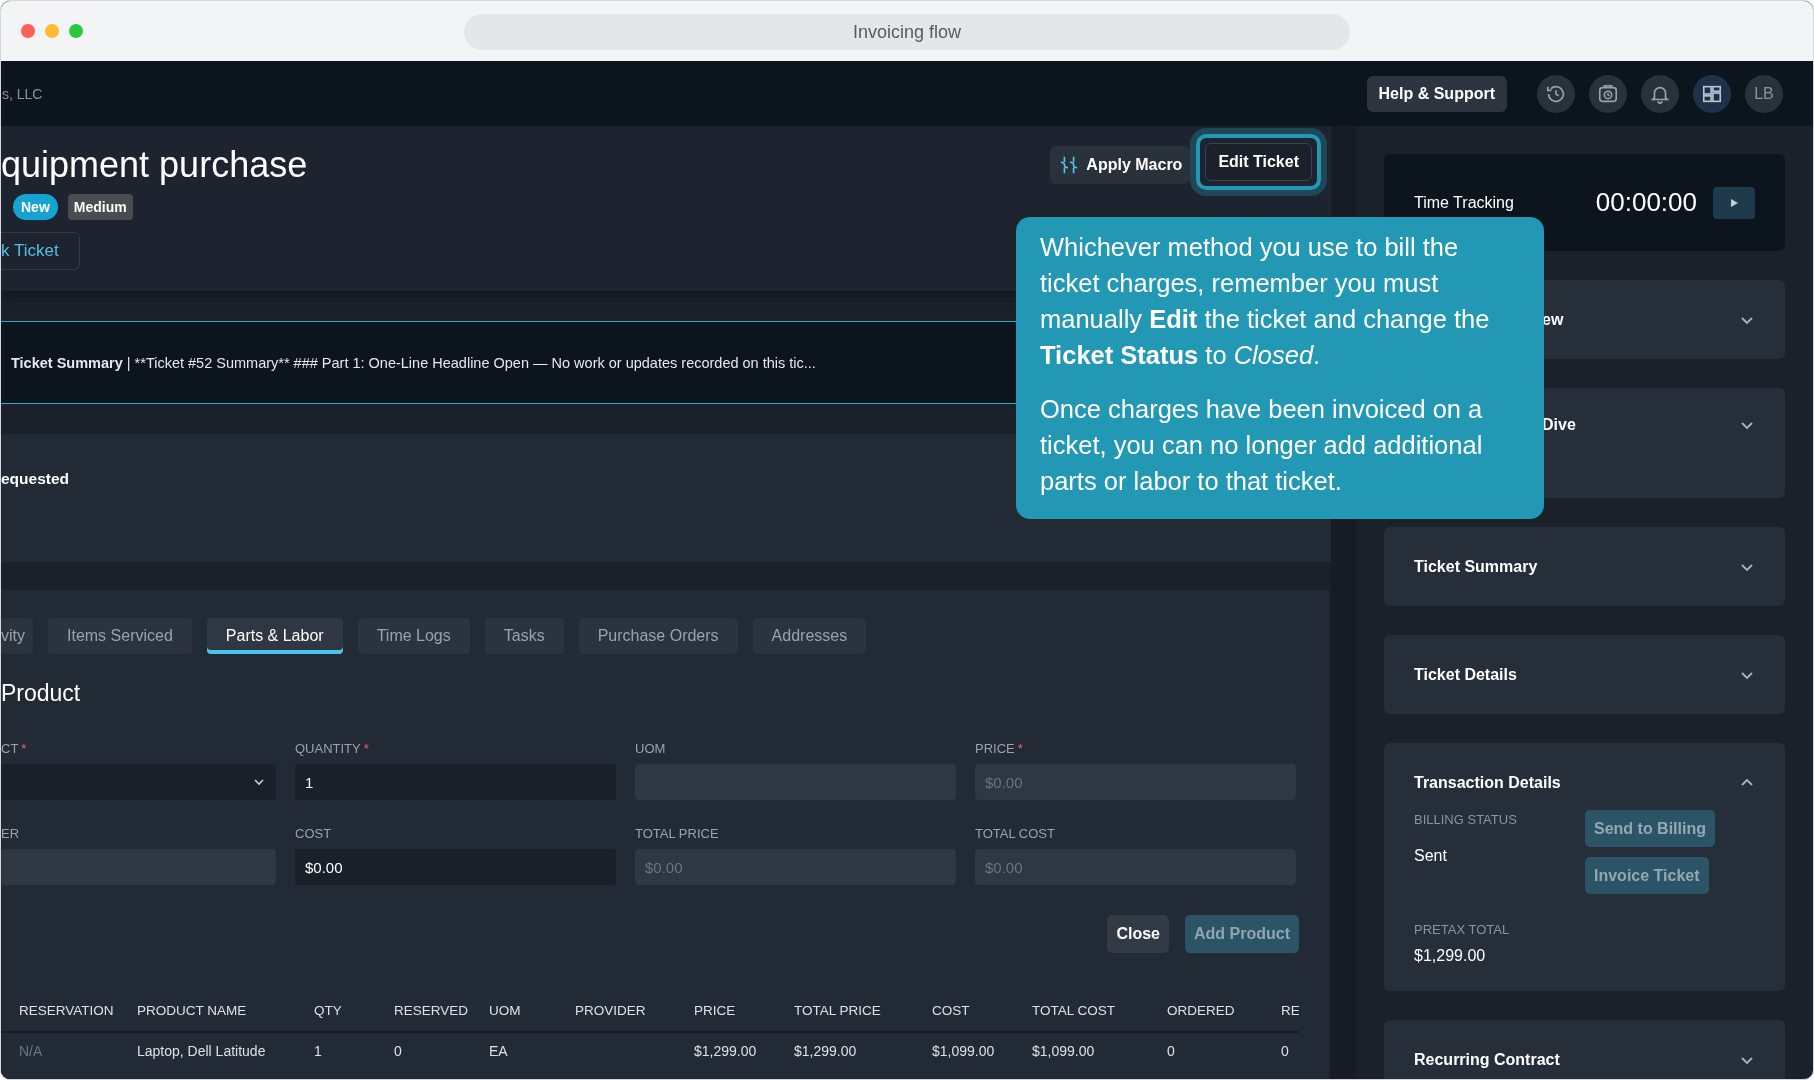  I want to click on play-button, so click(1734, 202).